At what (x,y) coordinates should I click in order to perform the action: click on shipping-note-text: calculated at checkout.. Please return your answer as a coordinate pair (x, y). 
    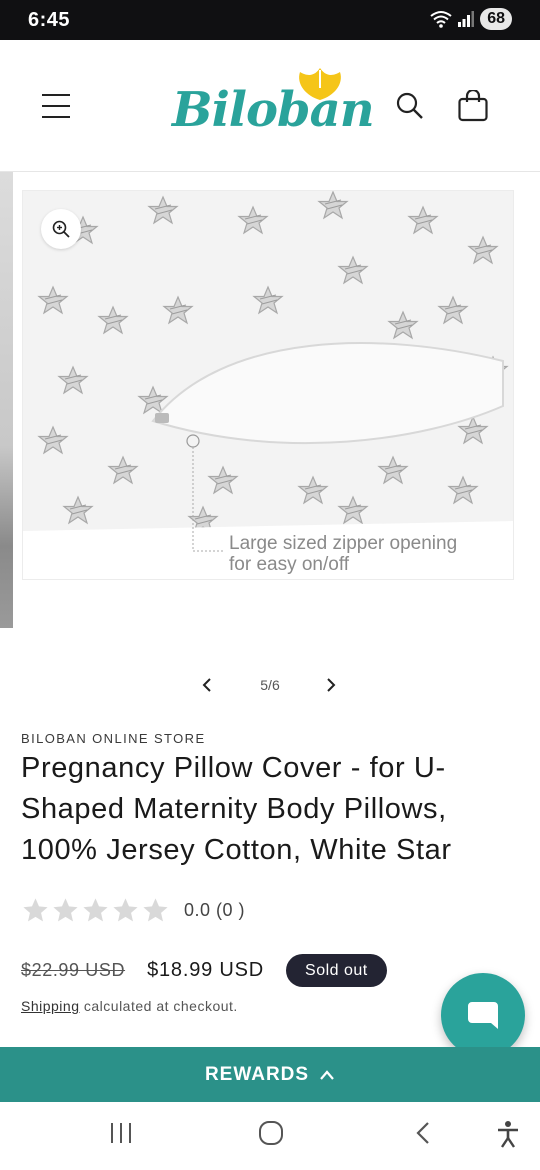
    Looking at the image, I should click on (158, 1006).